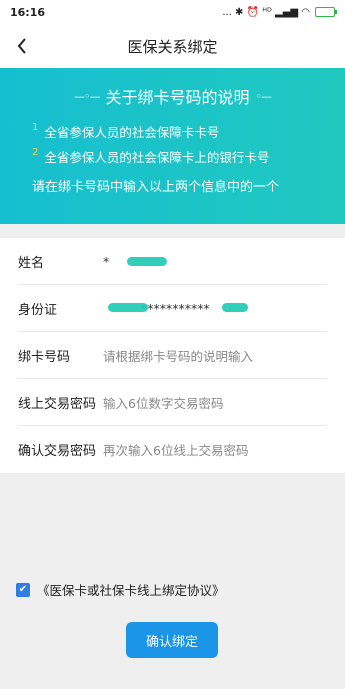 Image resolution: width=345 pixels, height=689 pixels. I want to click on section-gap, so click(172, 231).